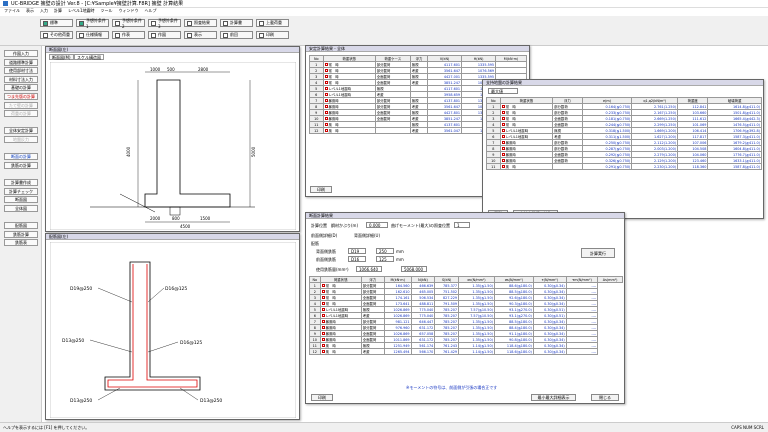 The image size is (768, 432). Describe the element at coordinates (21, 157) in the screenshot. I see `sidebar-item: 断面の計算` at that location.